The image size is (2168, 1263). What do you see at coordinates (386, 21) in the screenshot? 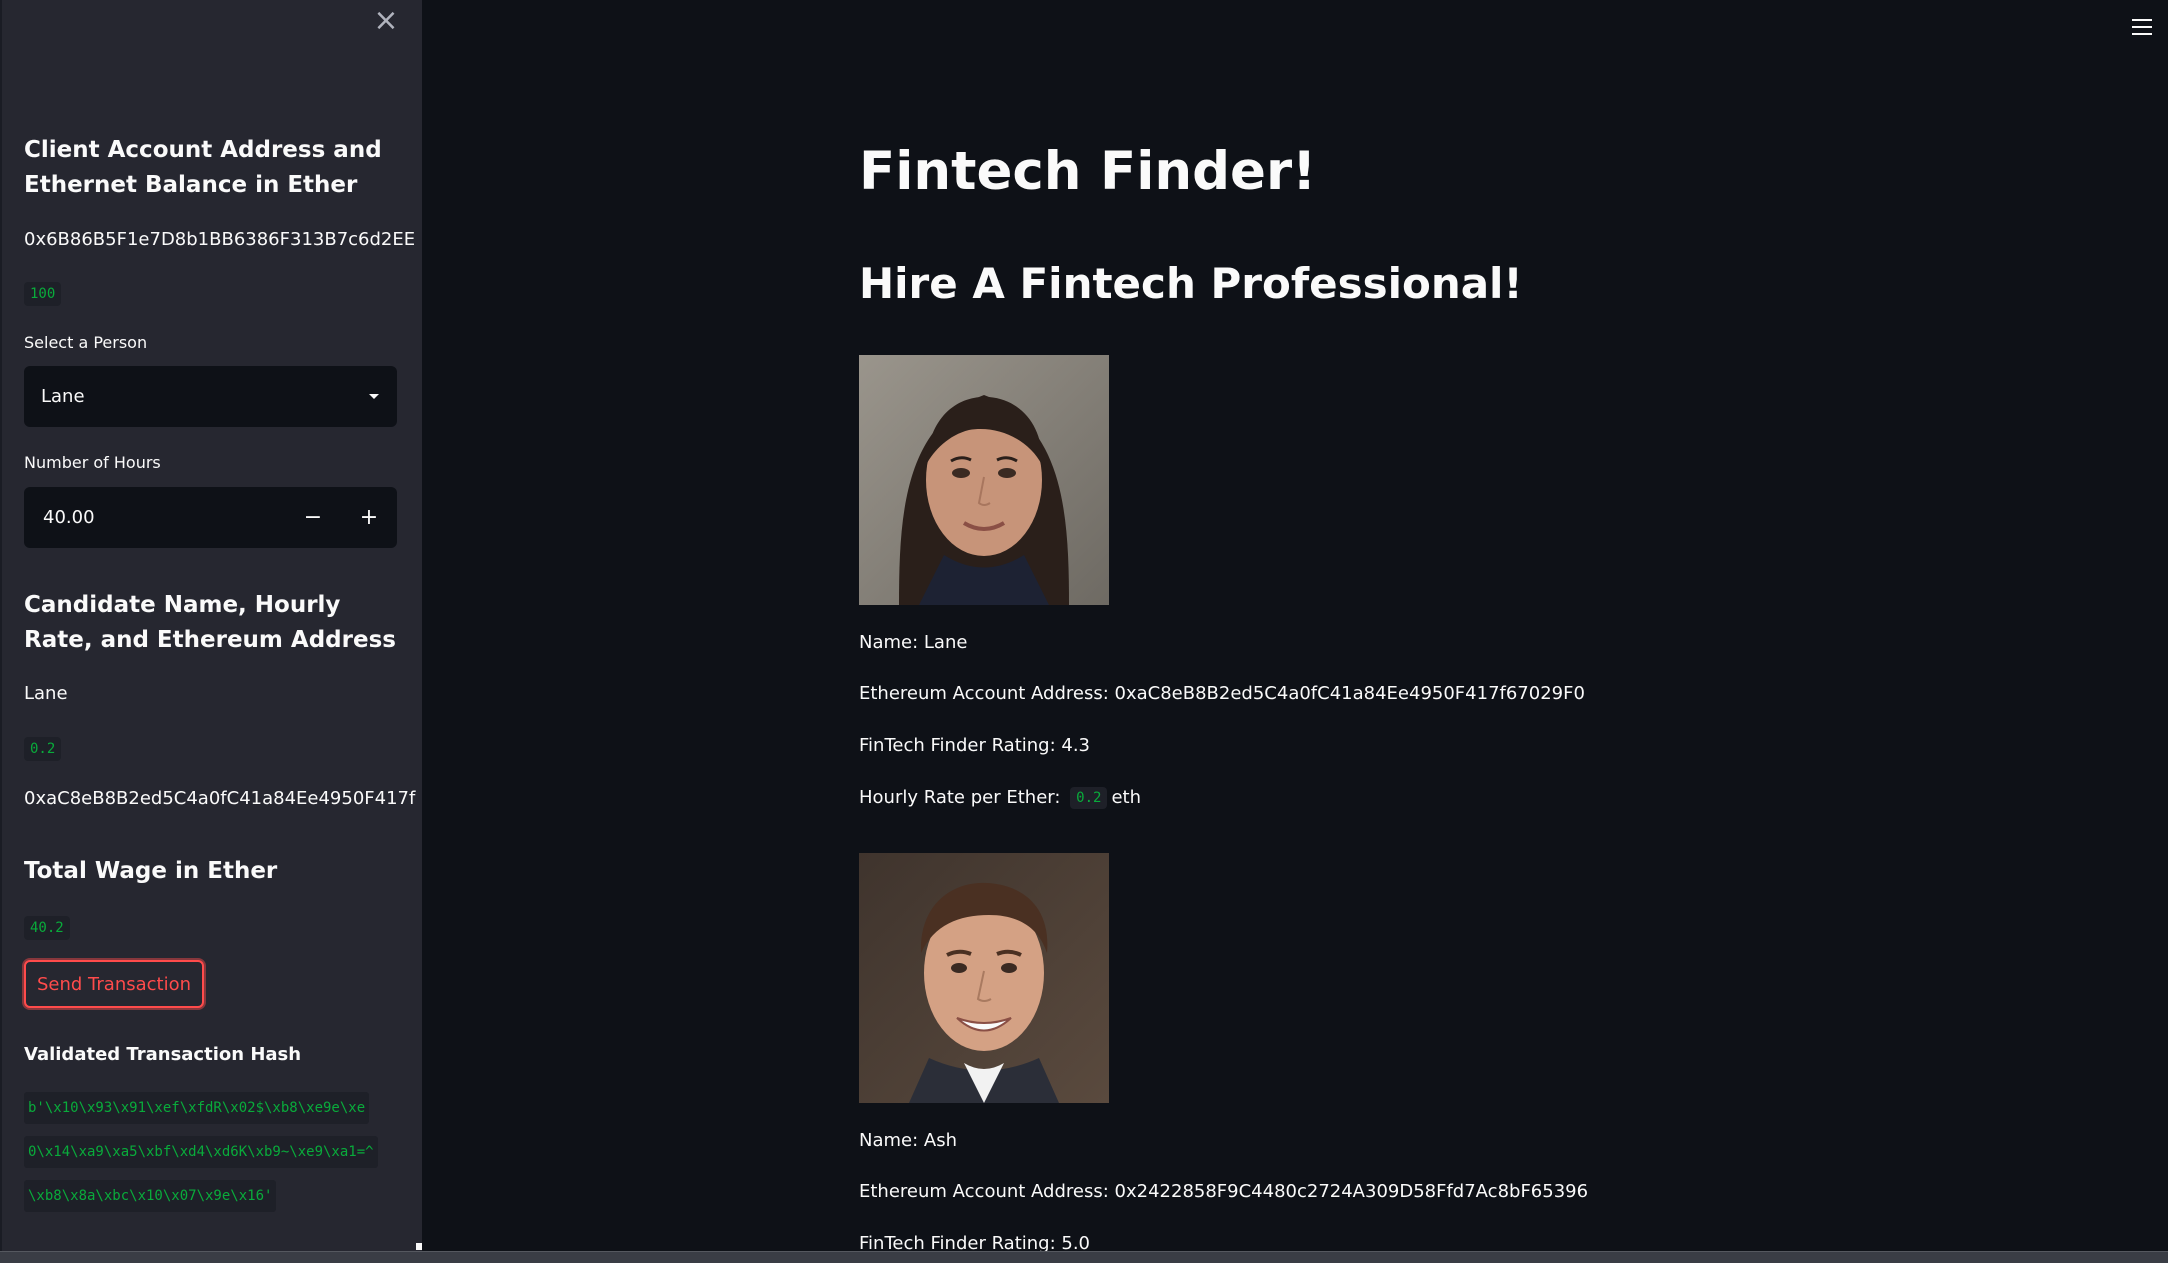
I see `close-icon: ×` at bounding box center [386, 21].